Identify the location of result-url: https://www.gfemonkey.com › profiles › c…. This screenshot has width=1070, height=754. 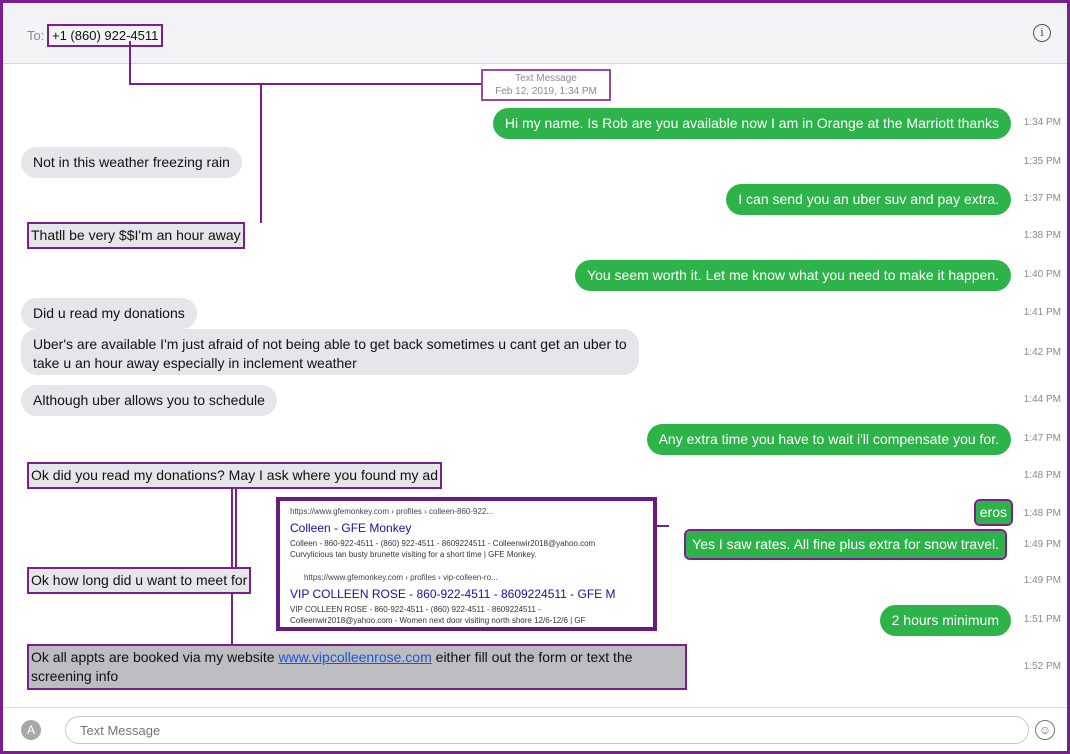
(392, 511).